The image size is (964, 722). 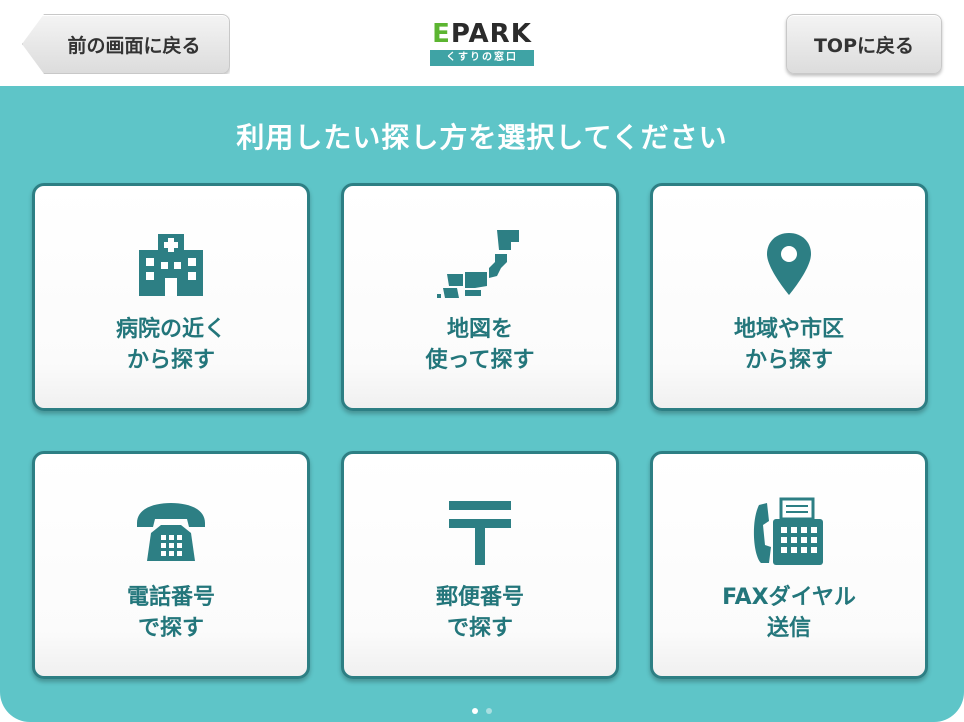 I want to click on logo-e: E, so click(x=441, y=34).